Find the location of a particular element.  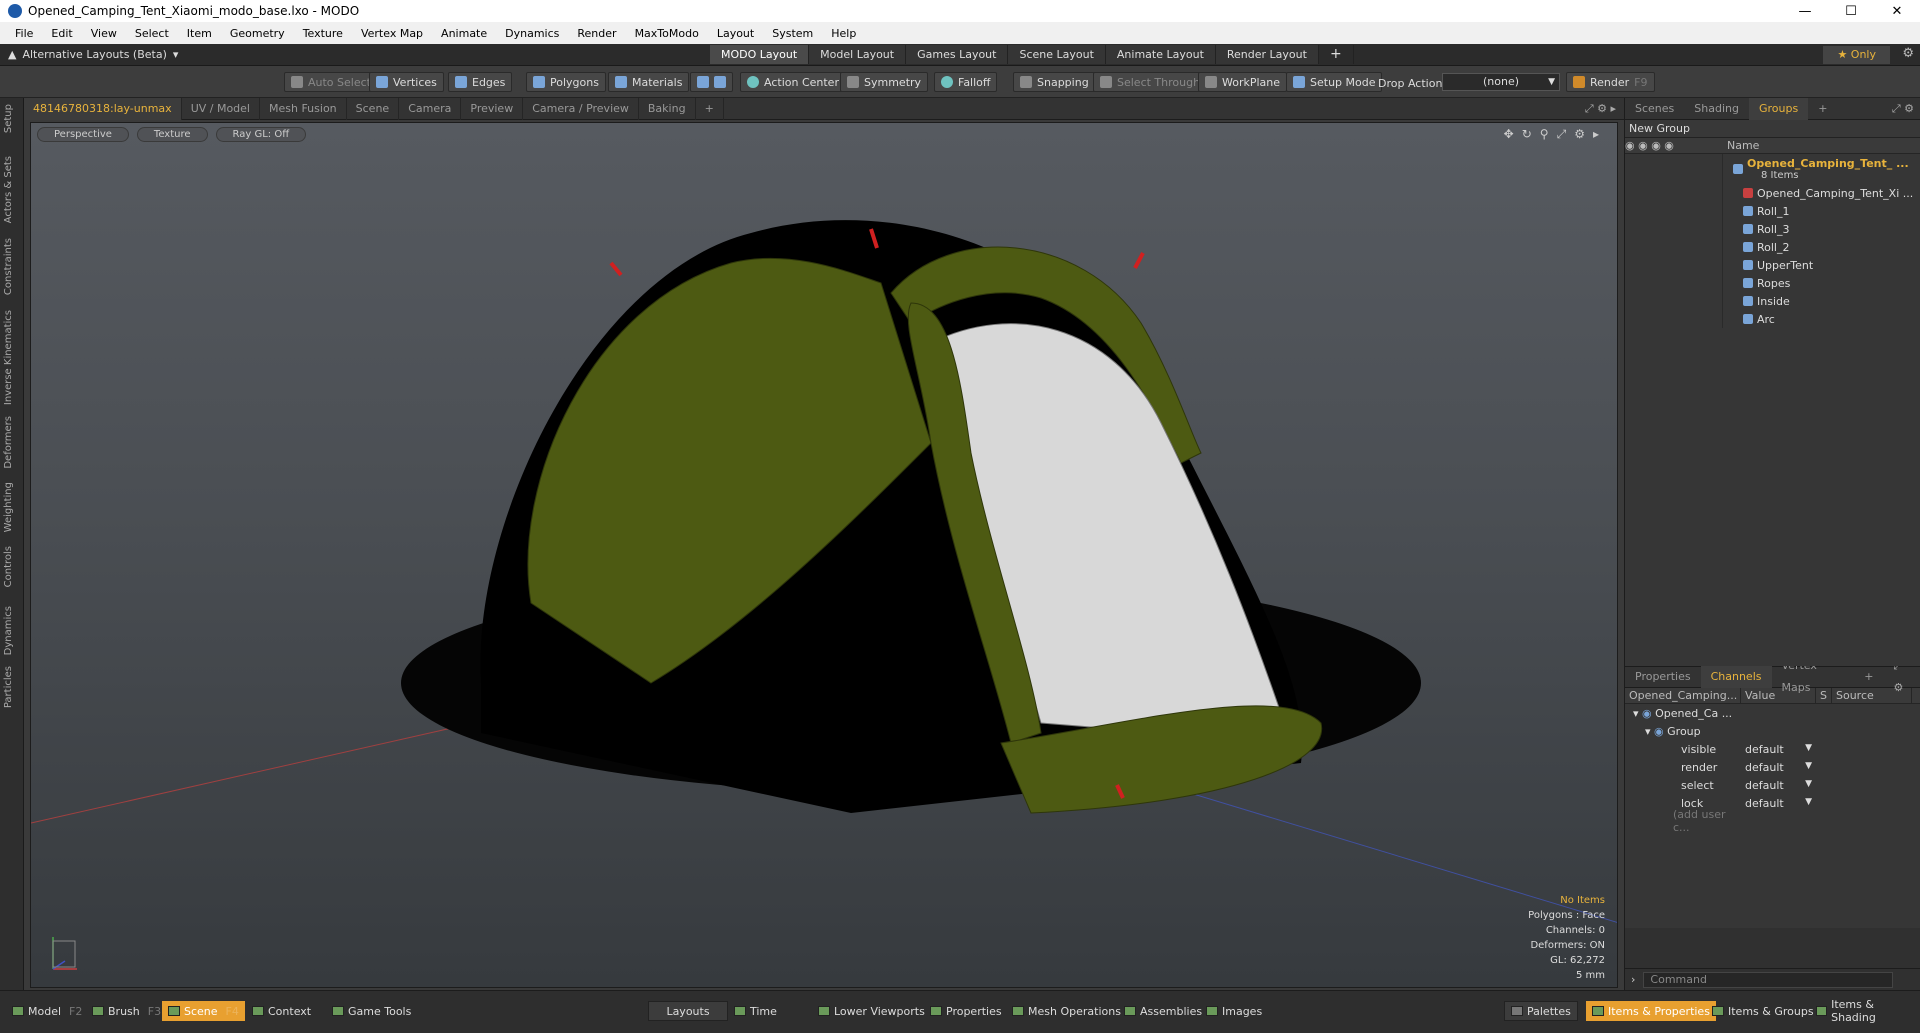

minimize-button: — is located at coordinates (1805, 11).